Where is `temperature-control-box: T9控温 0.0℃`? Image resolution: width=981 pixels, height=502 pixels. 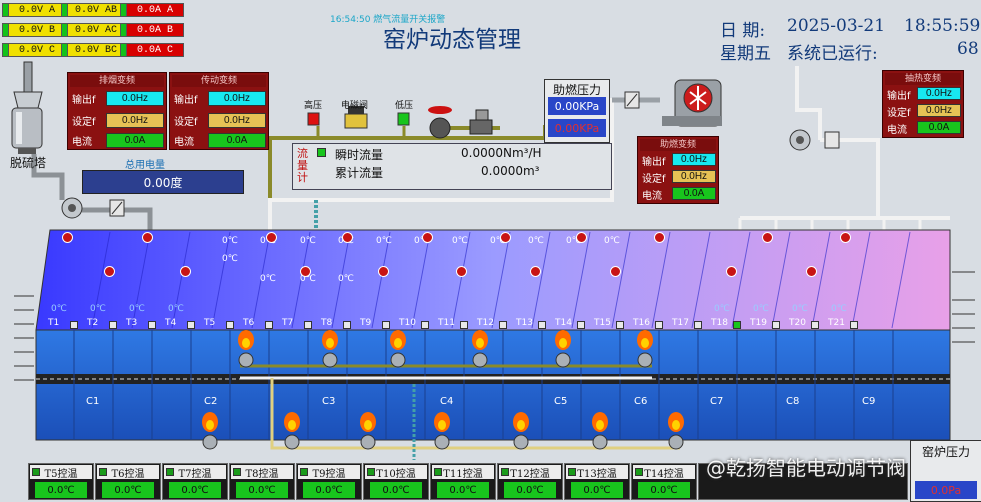
temperature-control-box: T9控温 0.0℃ is located at coordinates (329, 481).